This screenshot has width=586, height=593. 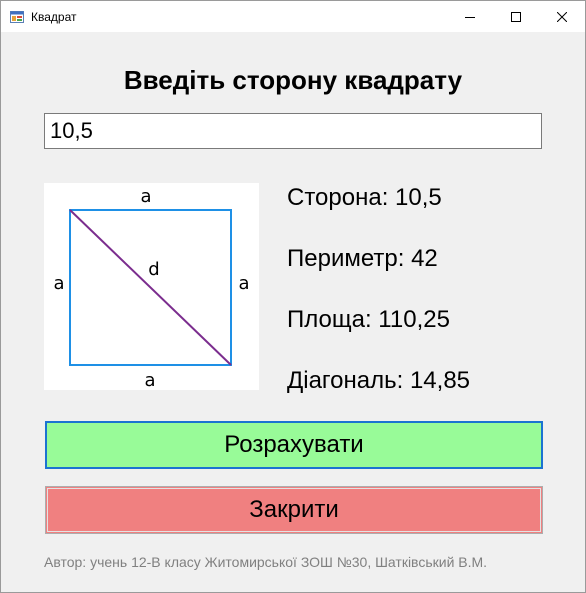 I want to click on window-title: Квадрат, so click(x=54, y=17).